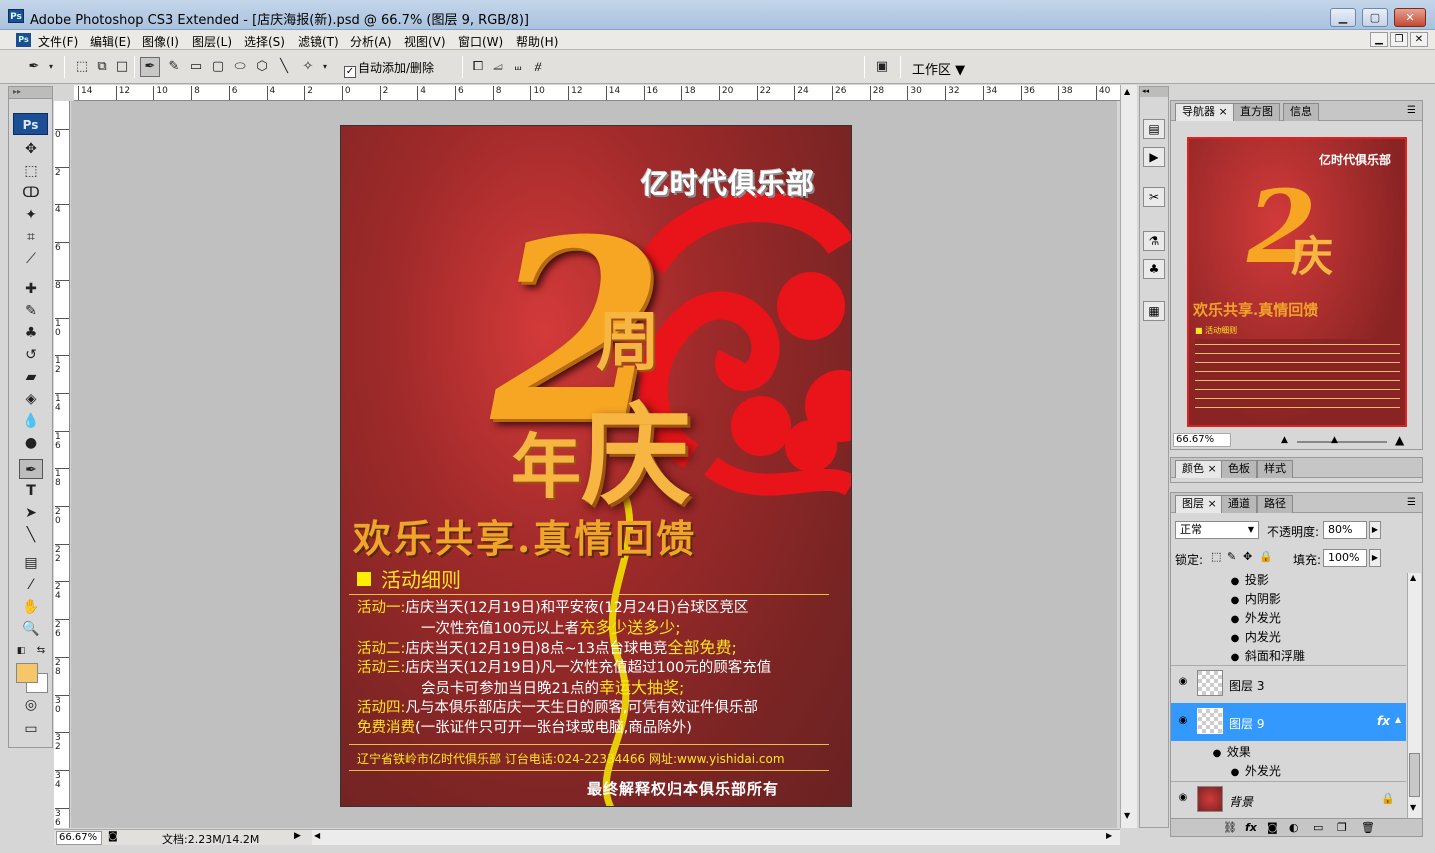 This screenshot has width=1435, height=853. I want to click on default-colors-icon: ◧, so click(21, 651).